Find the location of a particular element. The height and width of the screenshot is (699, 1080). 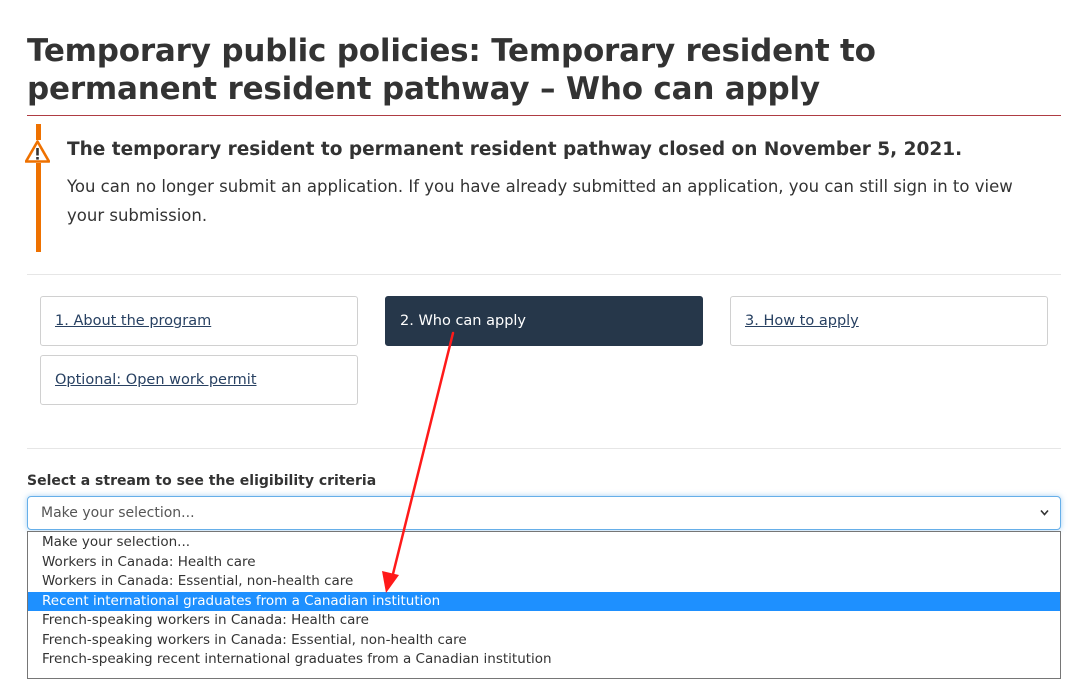

title-underline is located at coordinates (544, 115).